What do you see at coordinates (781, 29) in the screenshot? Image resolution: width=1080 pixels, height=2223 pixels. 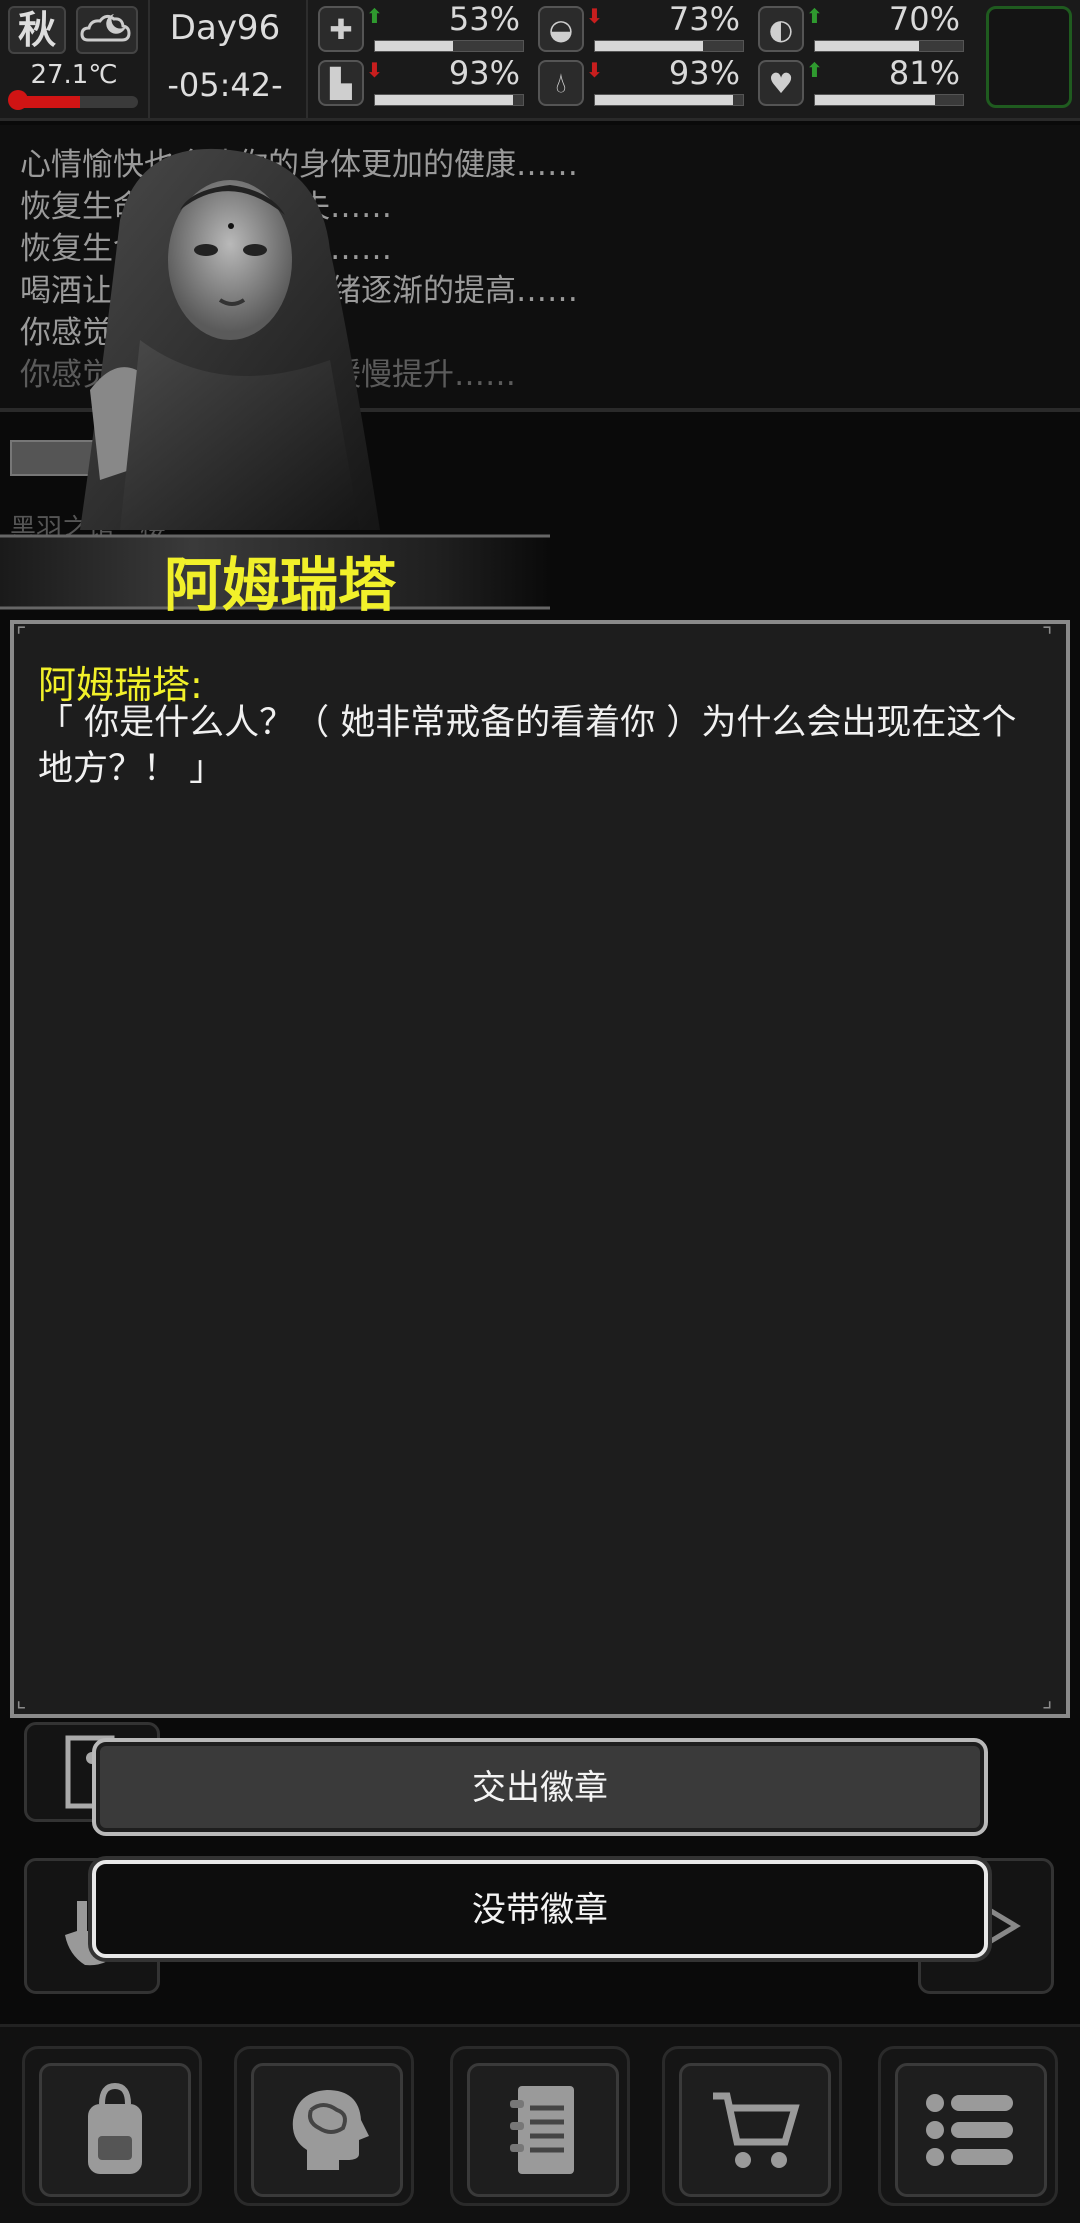 I see `mood-icon: ◐` at bounding box center [781, 29].